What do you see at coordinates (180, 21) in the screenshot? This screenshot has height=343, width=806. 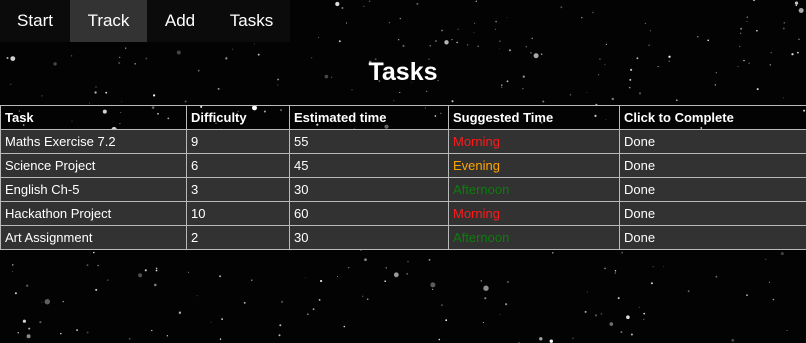 I see `nav-add-link: Add` at bounding box center [180, 21].